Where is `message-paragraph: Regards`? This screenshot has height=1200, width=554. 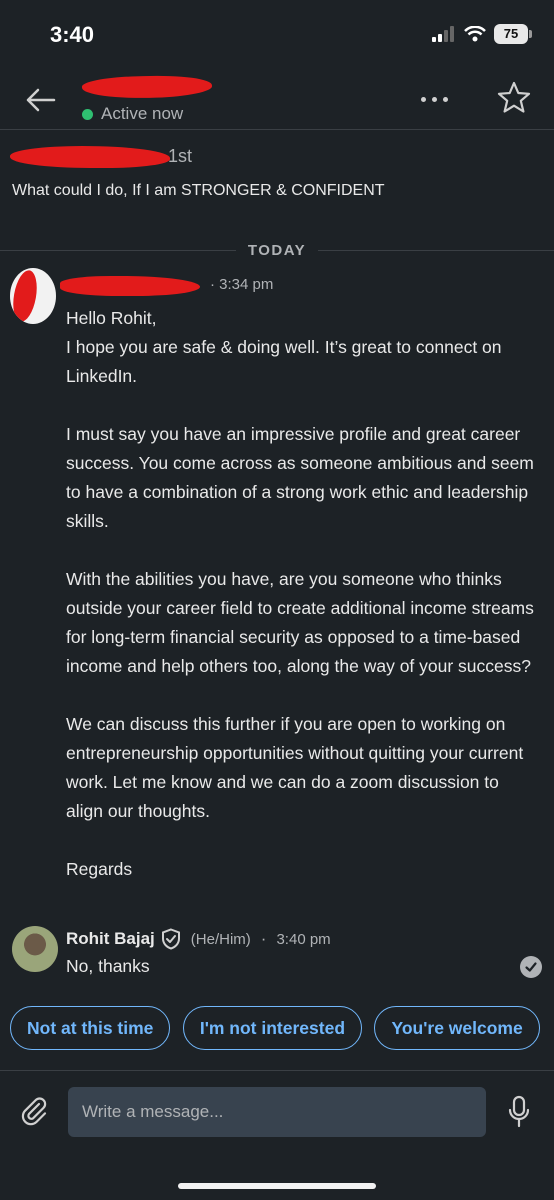
message-paragraph: Regards is located at coordinates (99, 869).